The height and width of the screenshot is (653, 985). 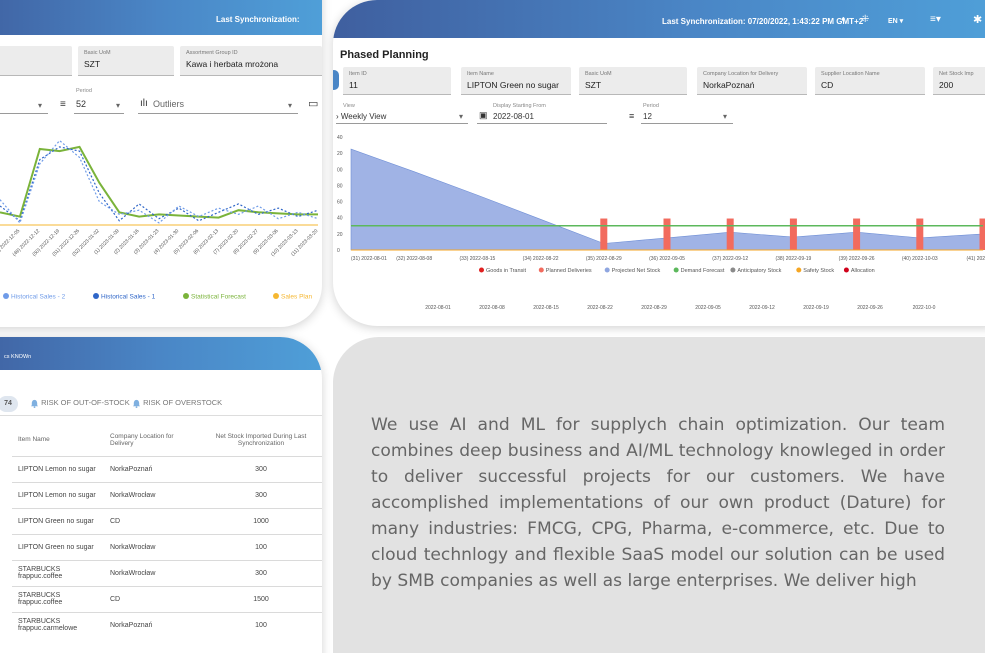 What do you see at coordinates (338, 251) in the screenshot?
I see `y-tick-label: 0` at bounding box center [338, 251].